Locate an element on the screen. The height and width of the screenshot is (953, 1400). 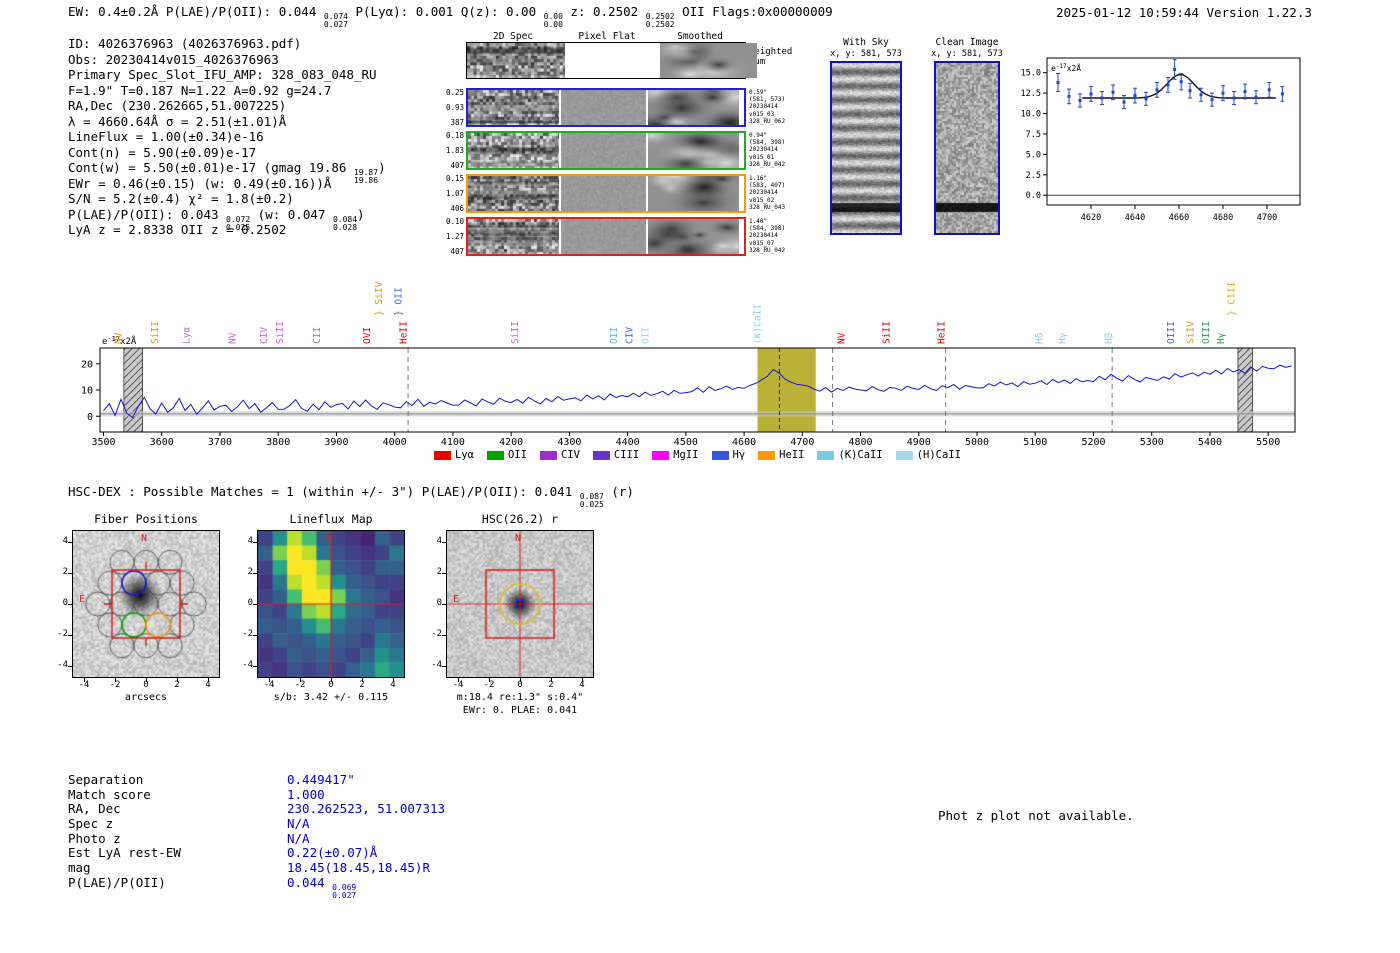
svg-text: 5500 is located at coordinates (1268, 442).